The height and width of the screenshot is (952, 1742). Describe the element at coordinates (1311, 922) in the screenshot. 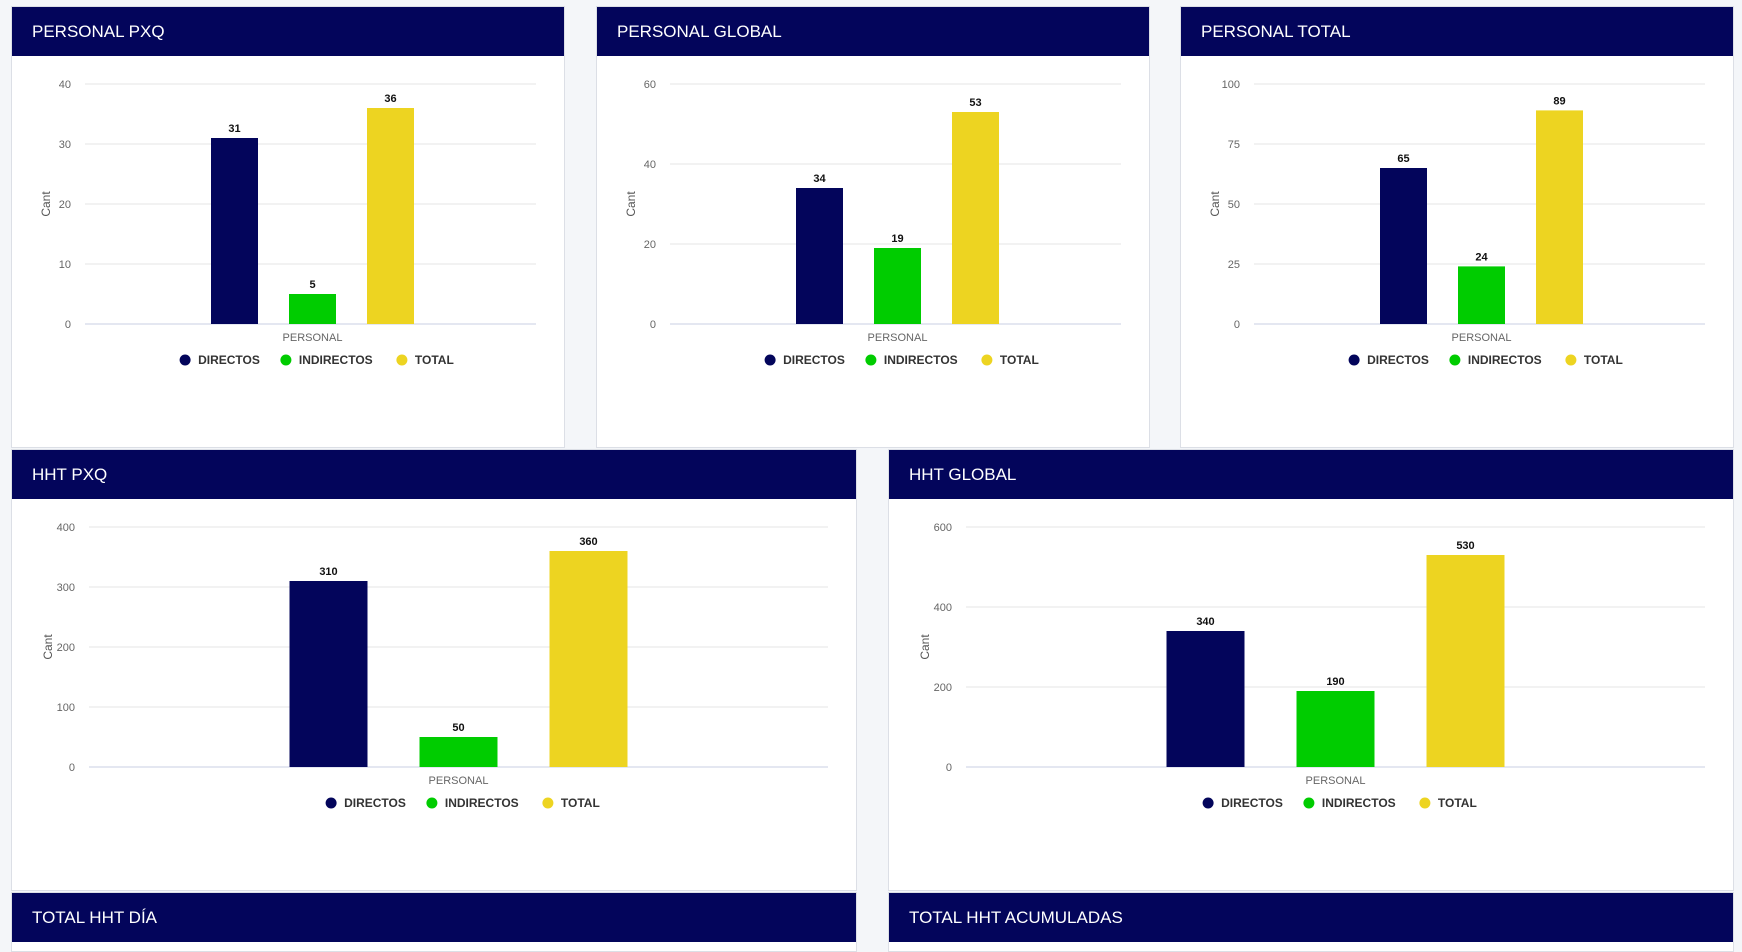

I see `panel-total-hht-acumuladas: TOTAL HHT ACUMULADAS` at that location.